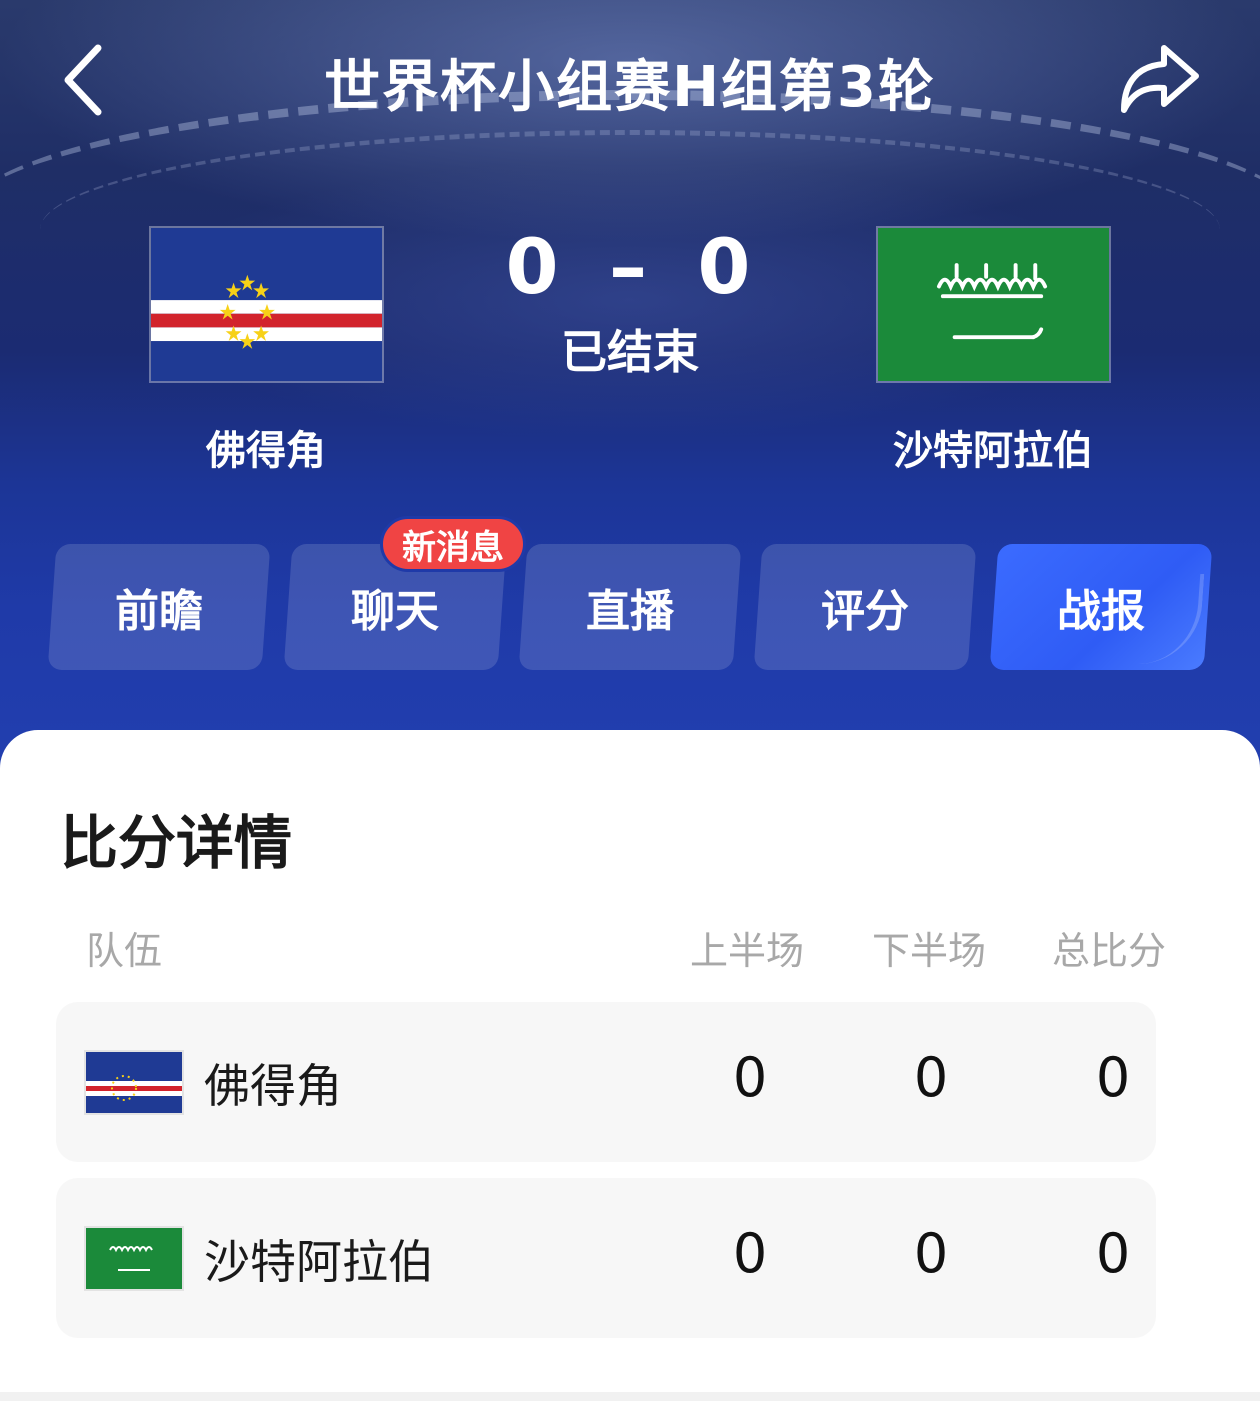 The image size is (1260, 1401). Describe the element at coordinates (266, 451) in the screenshot. I see `home-team-name: 佛得角` at that location.